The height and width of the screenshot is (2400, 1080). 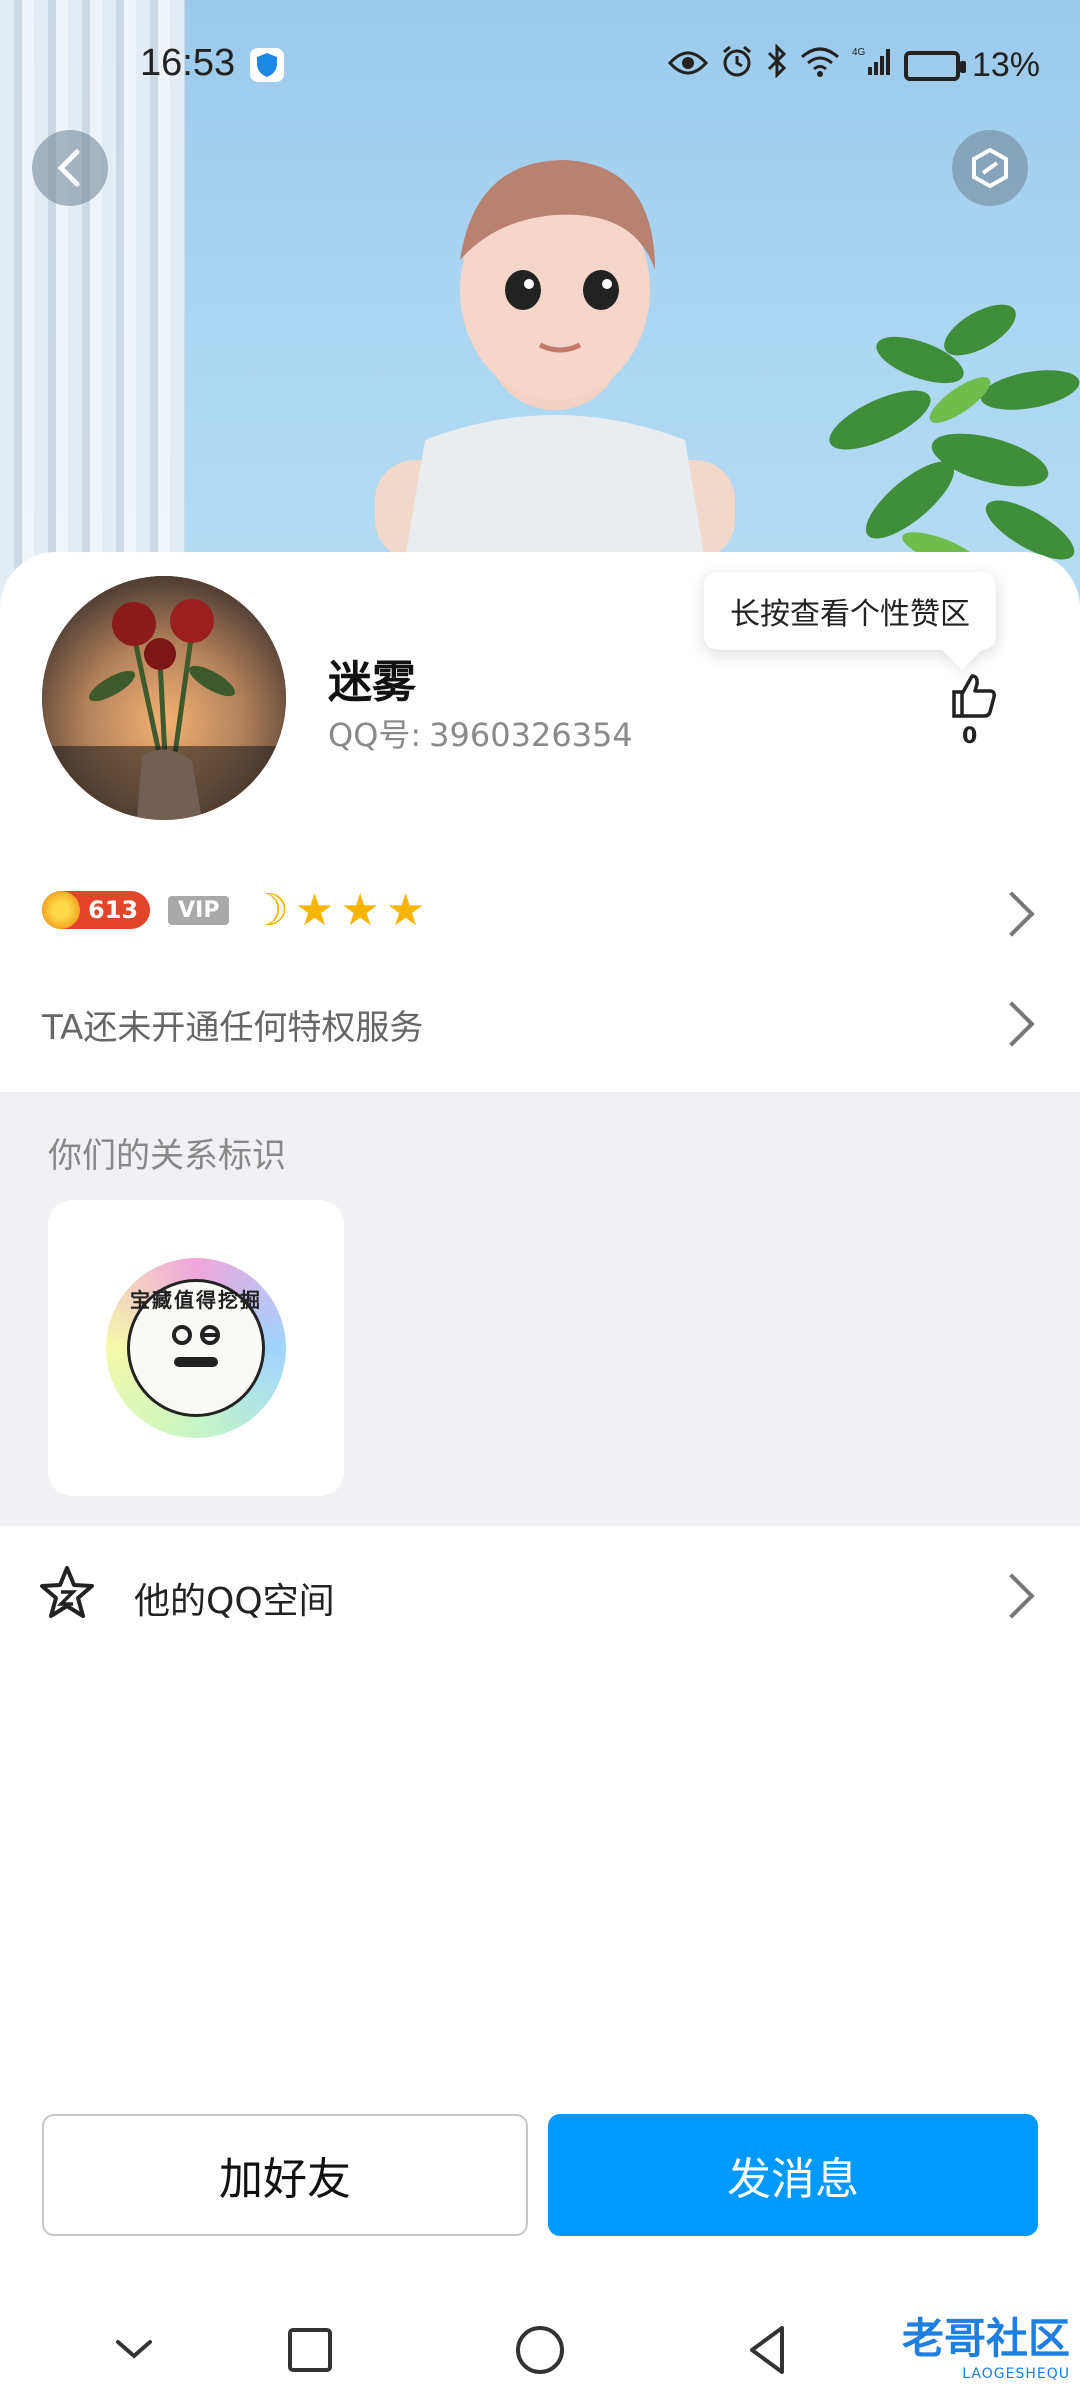 What do you see at coordinates (199, 910) in the screenshot?
I see `vip-badge: VIP` at bounding box center [199, 910].